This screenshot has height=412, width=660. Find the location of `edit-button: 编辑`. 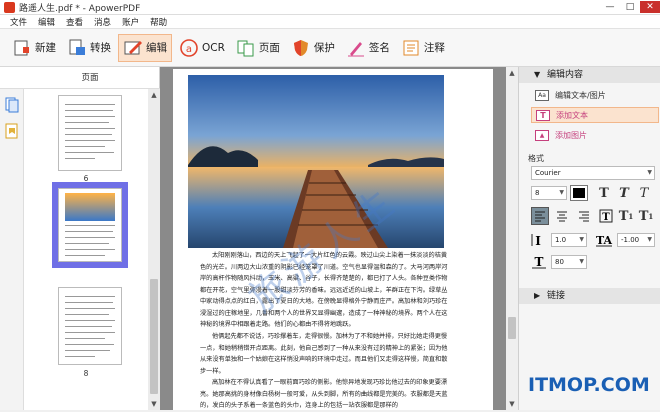

edit-button: 编辑 is located at coordinates (145, 47).